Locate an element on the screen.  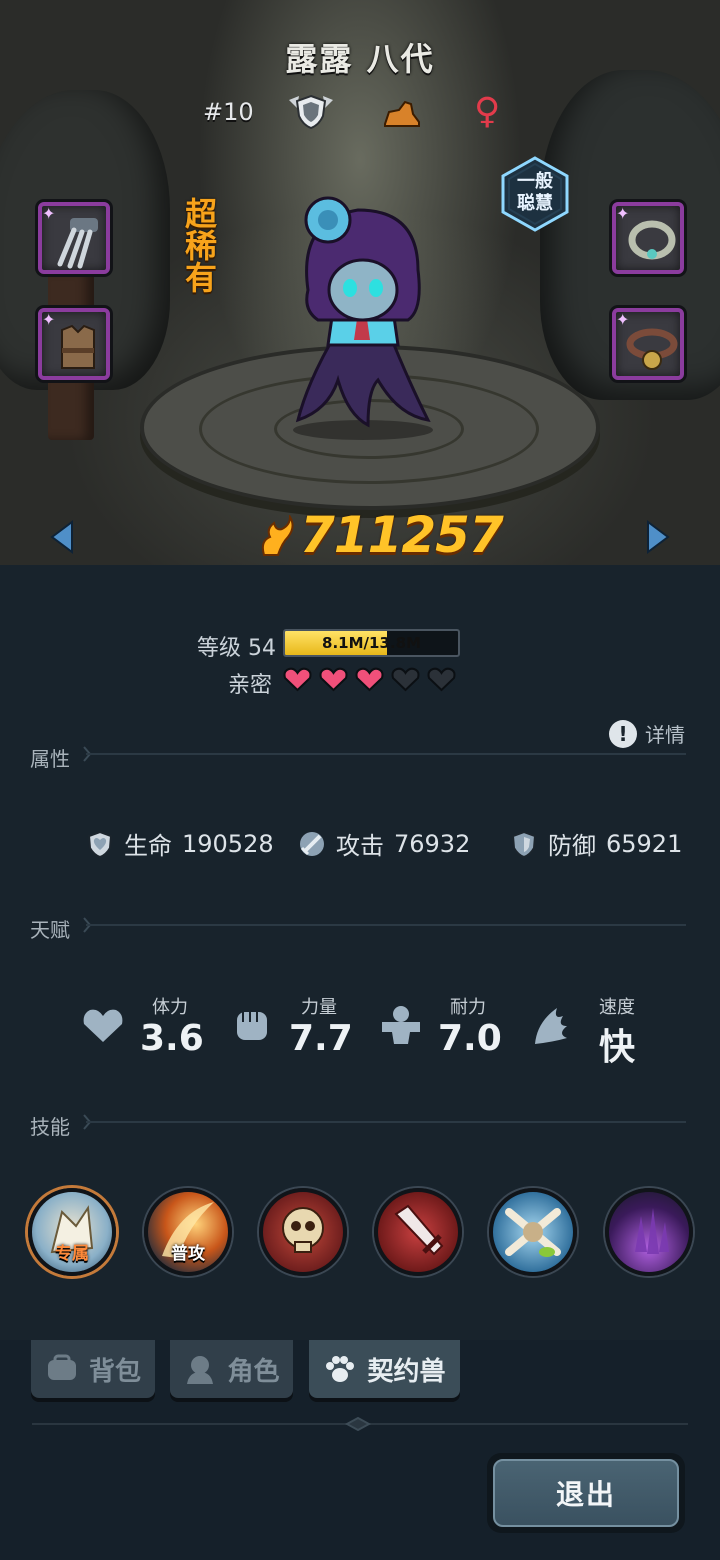
character-sprite is located at coordinates (363, 310).